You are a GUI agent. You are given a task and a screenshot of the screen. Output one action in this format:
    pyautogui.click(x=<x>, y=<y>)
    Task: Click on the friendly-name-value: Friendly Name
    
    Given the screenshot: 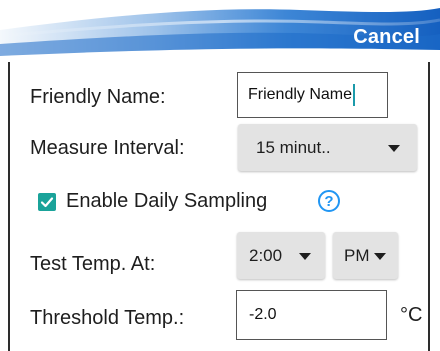 What is the action you would take?
    pyautogui.click(x=300, y=94)
    